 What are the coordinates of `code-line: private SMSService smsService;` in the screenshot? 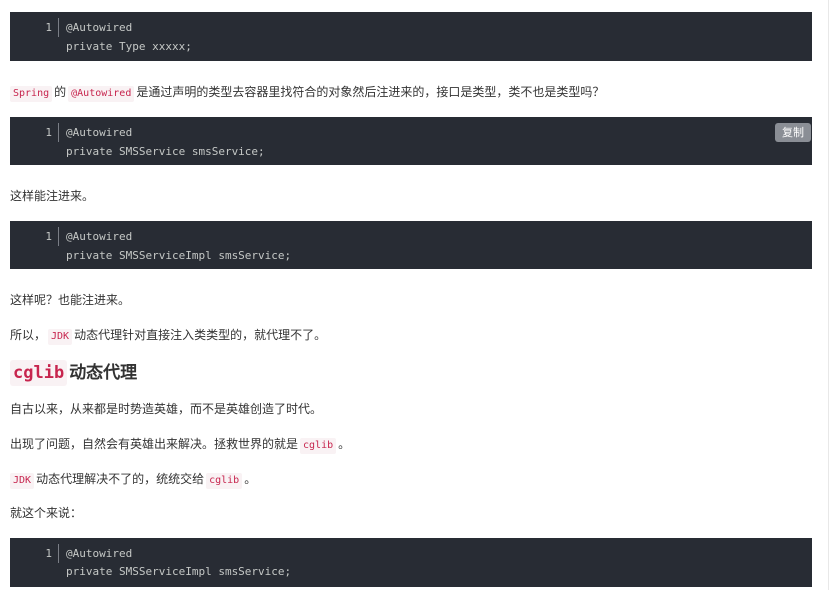 It's located at (165, 151).